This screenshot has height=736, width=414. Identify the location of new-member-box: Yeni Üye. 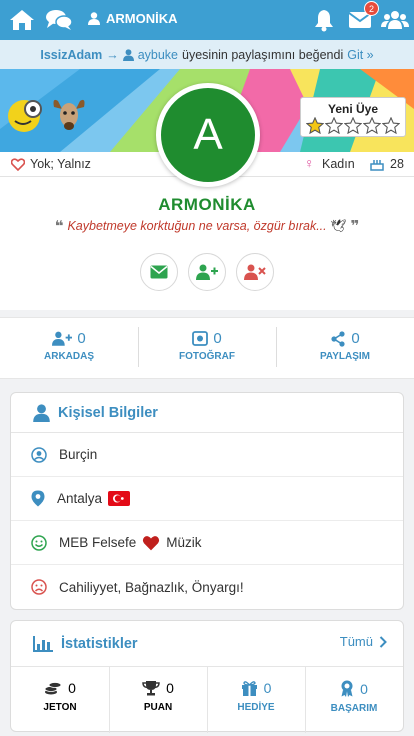
(353, 117).